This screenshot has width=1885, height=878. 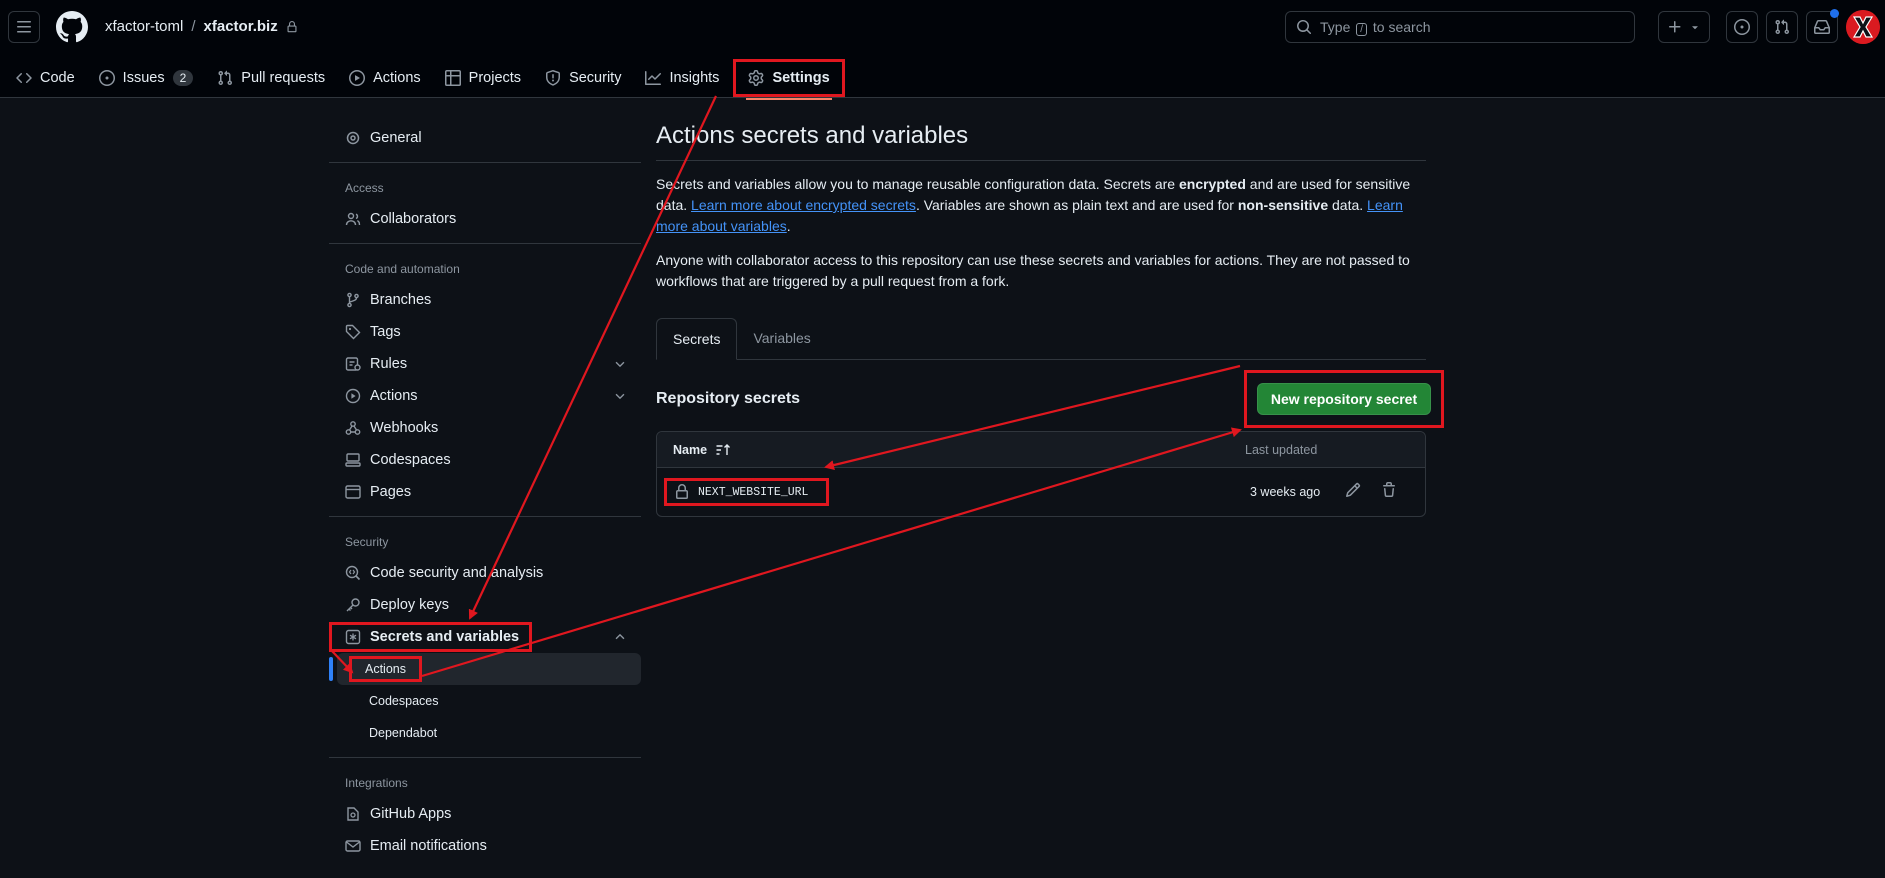 What do you see at coordinates (410, 460) in the screenshot?
I see `sidebar-item-label: Codespaces` at bounding box center [410, 460].